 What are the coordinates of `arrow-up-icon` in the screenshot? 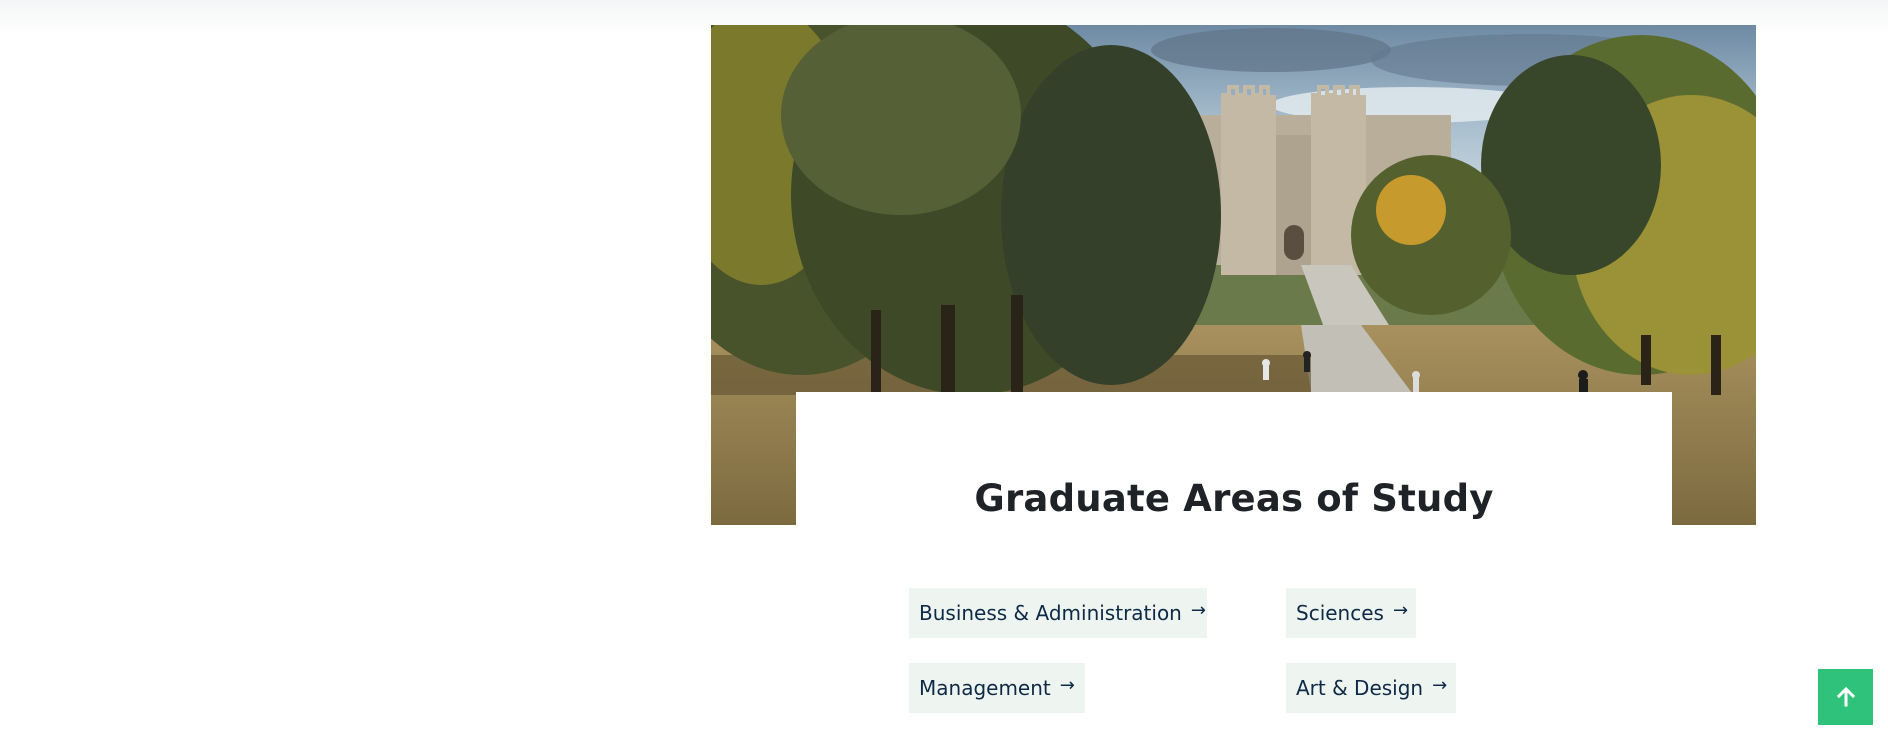 It's located at (1845, 696).